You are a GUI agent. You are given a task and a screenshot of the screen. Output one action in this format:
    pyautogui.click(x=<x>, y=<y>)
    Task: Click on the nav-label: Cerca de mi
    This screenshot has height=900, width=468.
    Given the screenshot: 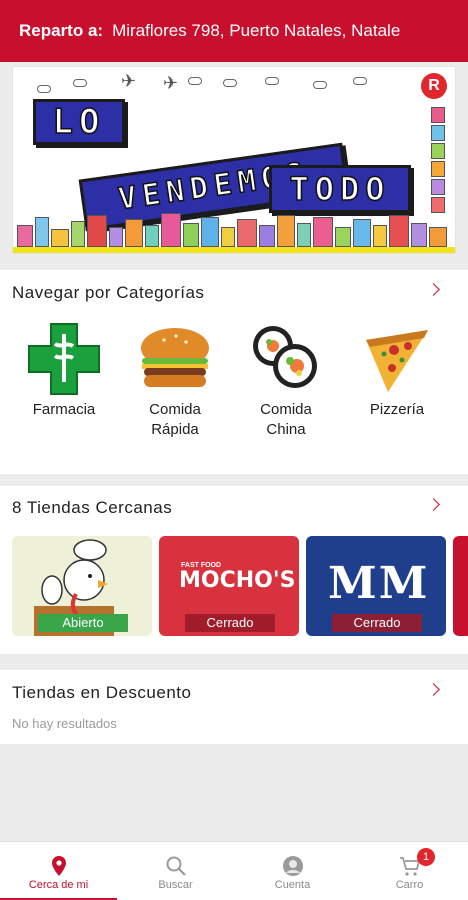 What is the action you would take?
    pyautogui.click(x=58, y=885)
    